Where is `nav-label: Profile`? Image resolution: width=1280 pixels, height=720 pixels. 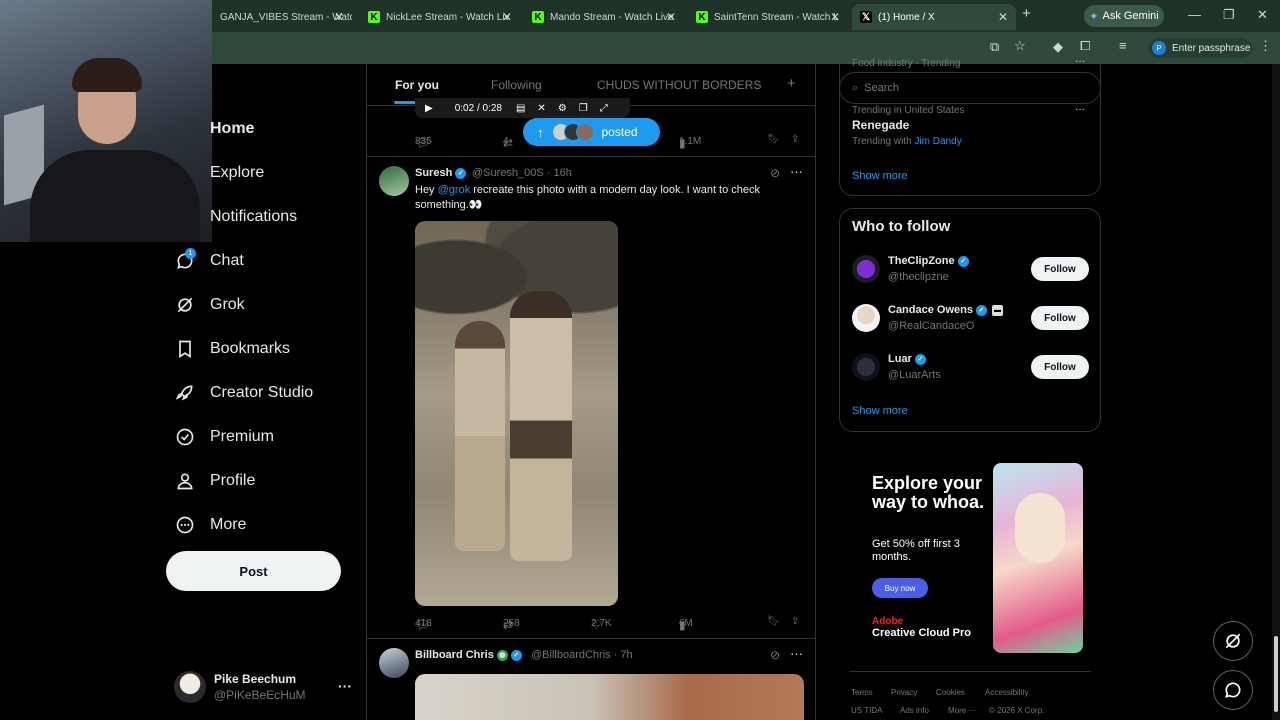 nav-label: Profile is located at coordinates (233, 480).